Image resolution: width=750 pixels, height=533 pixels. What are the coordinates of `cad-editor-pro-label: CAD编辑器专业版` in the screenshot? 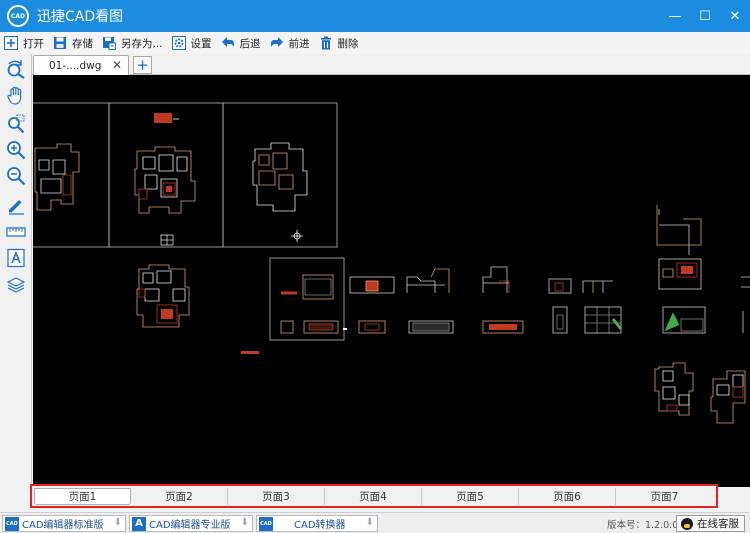 It's located at (190, 525).